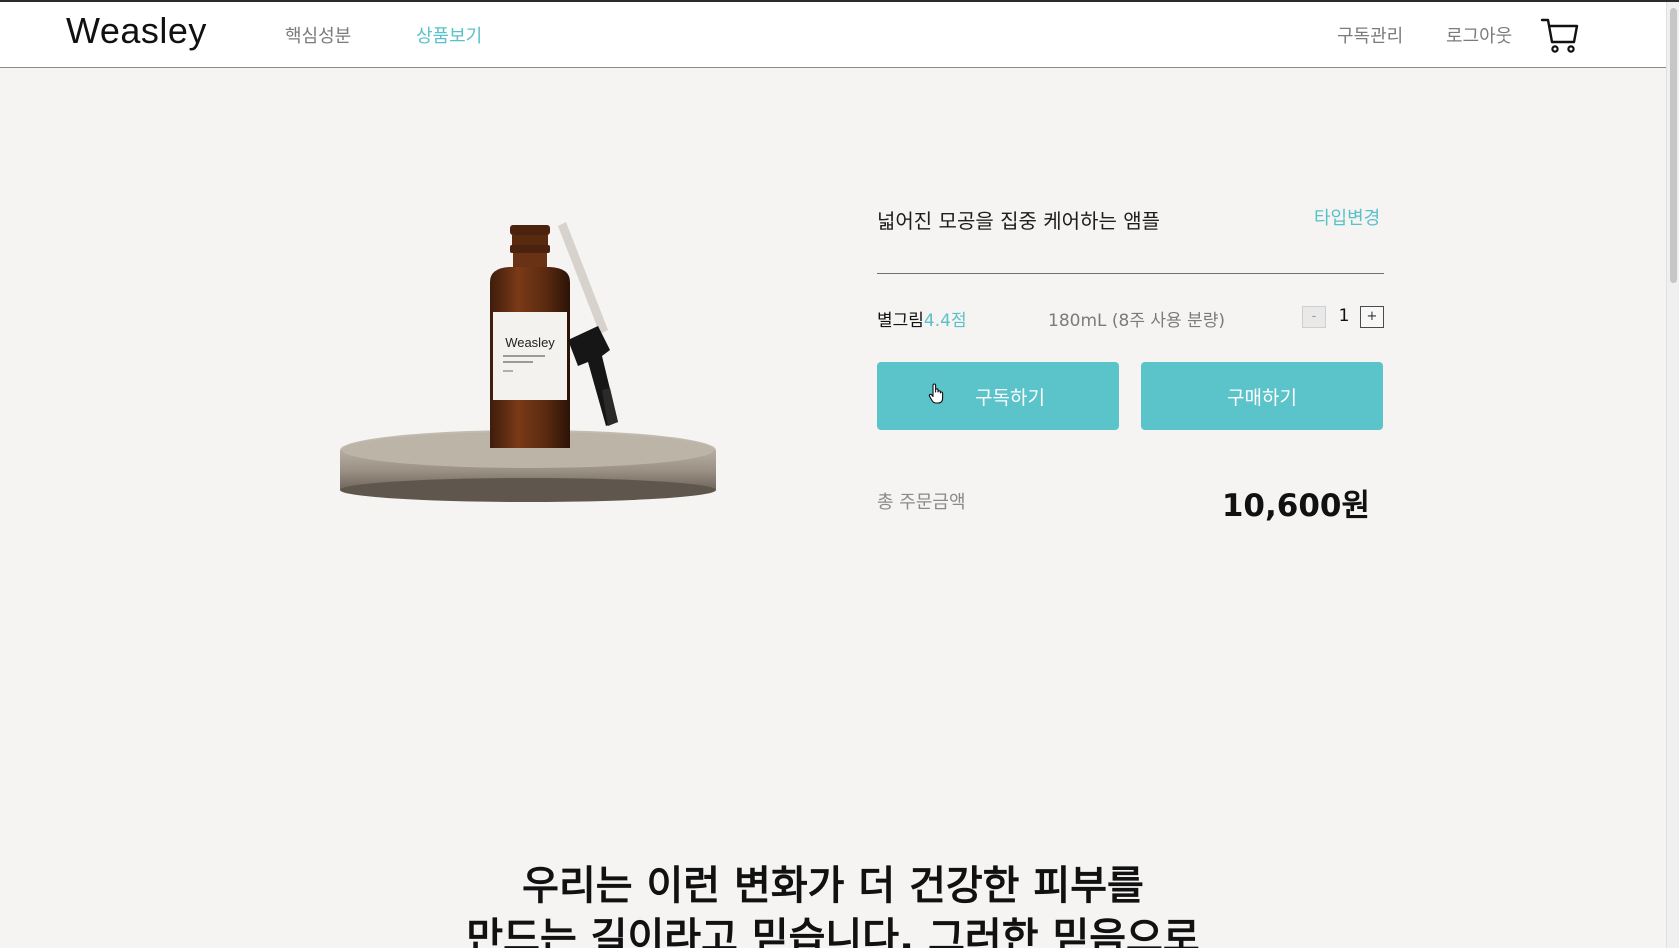  I want to click on cart-icon, so click(1560, 34).